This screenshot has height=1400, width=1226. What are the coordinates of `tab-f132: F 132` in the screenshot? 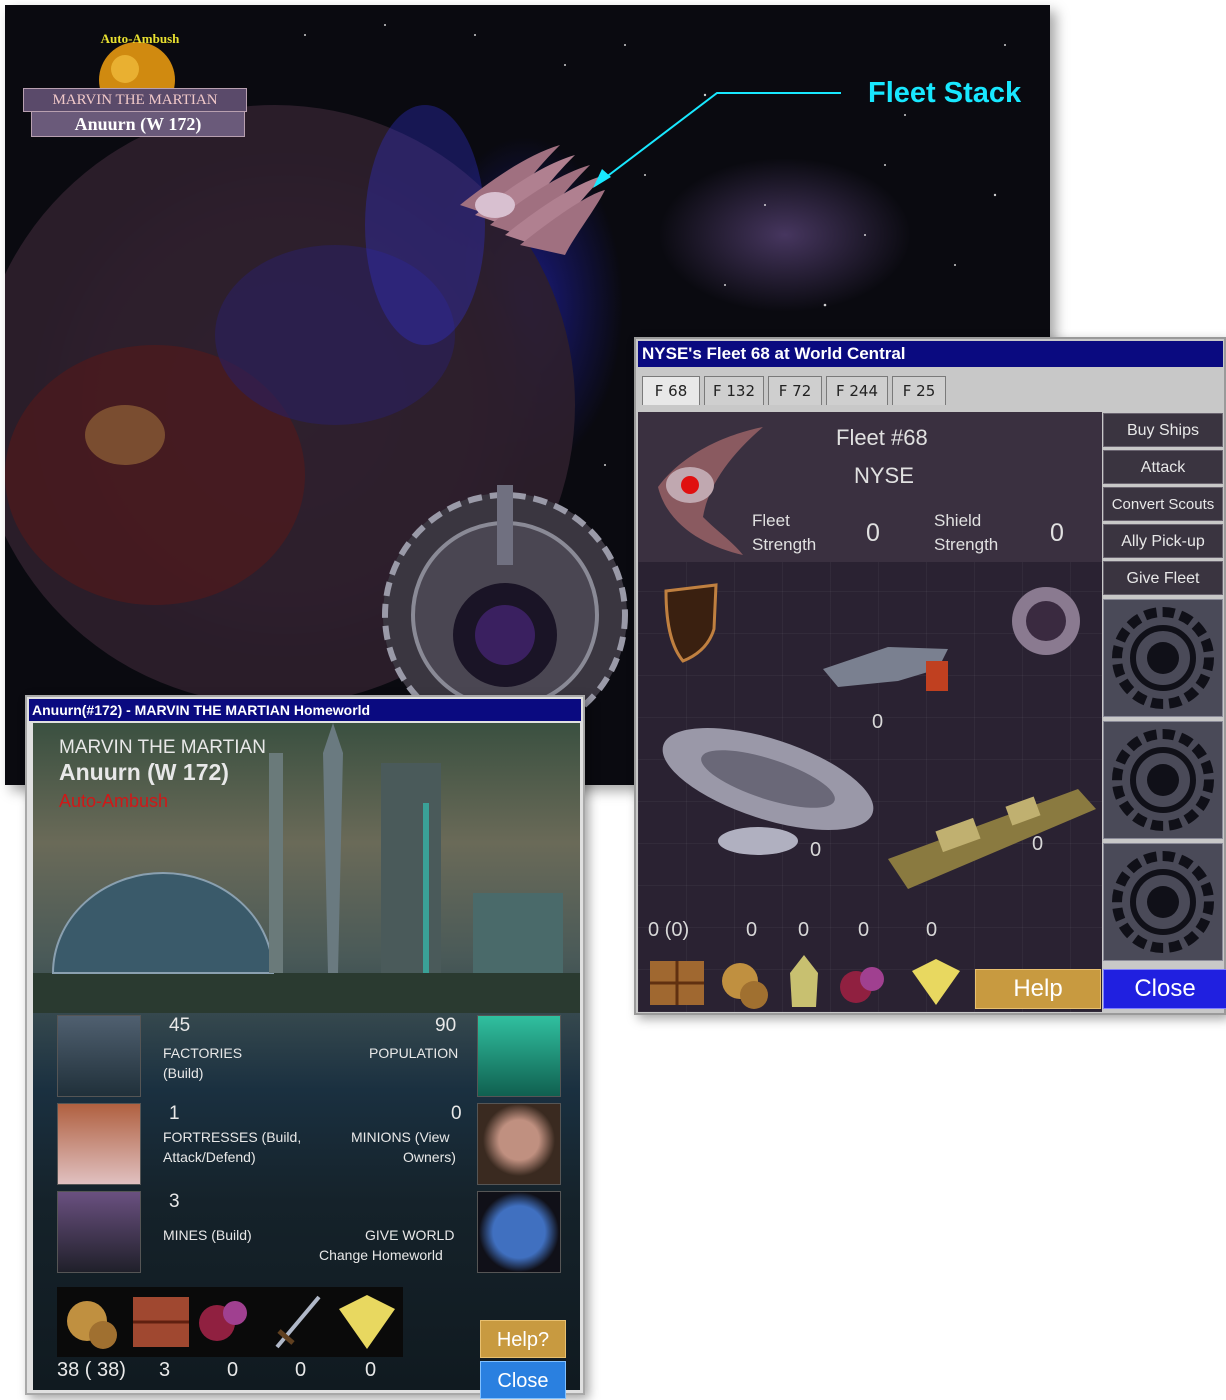 It's located at (734, 390).